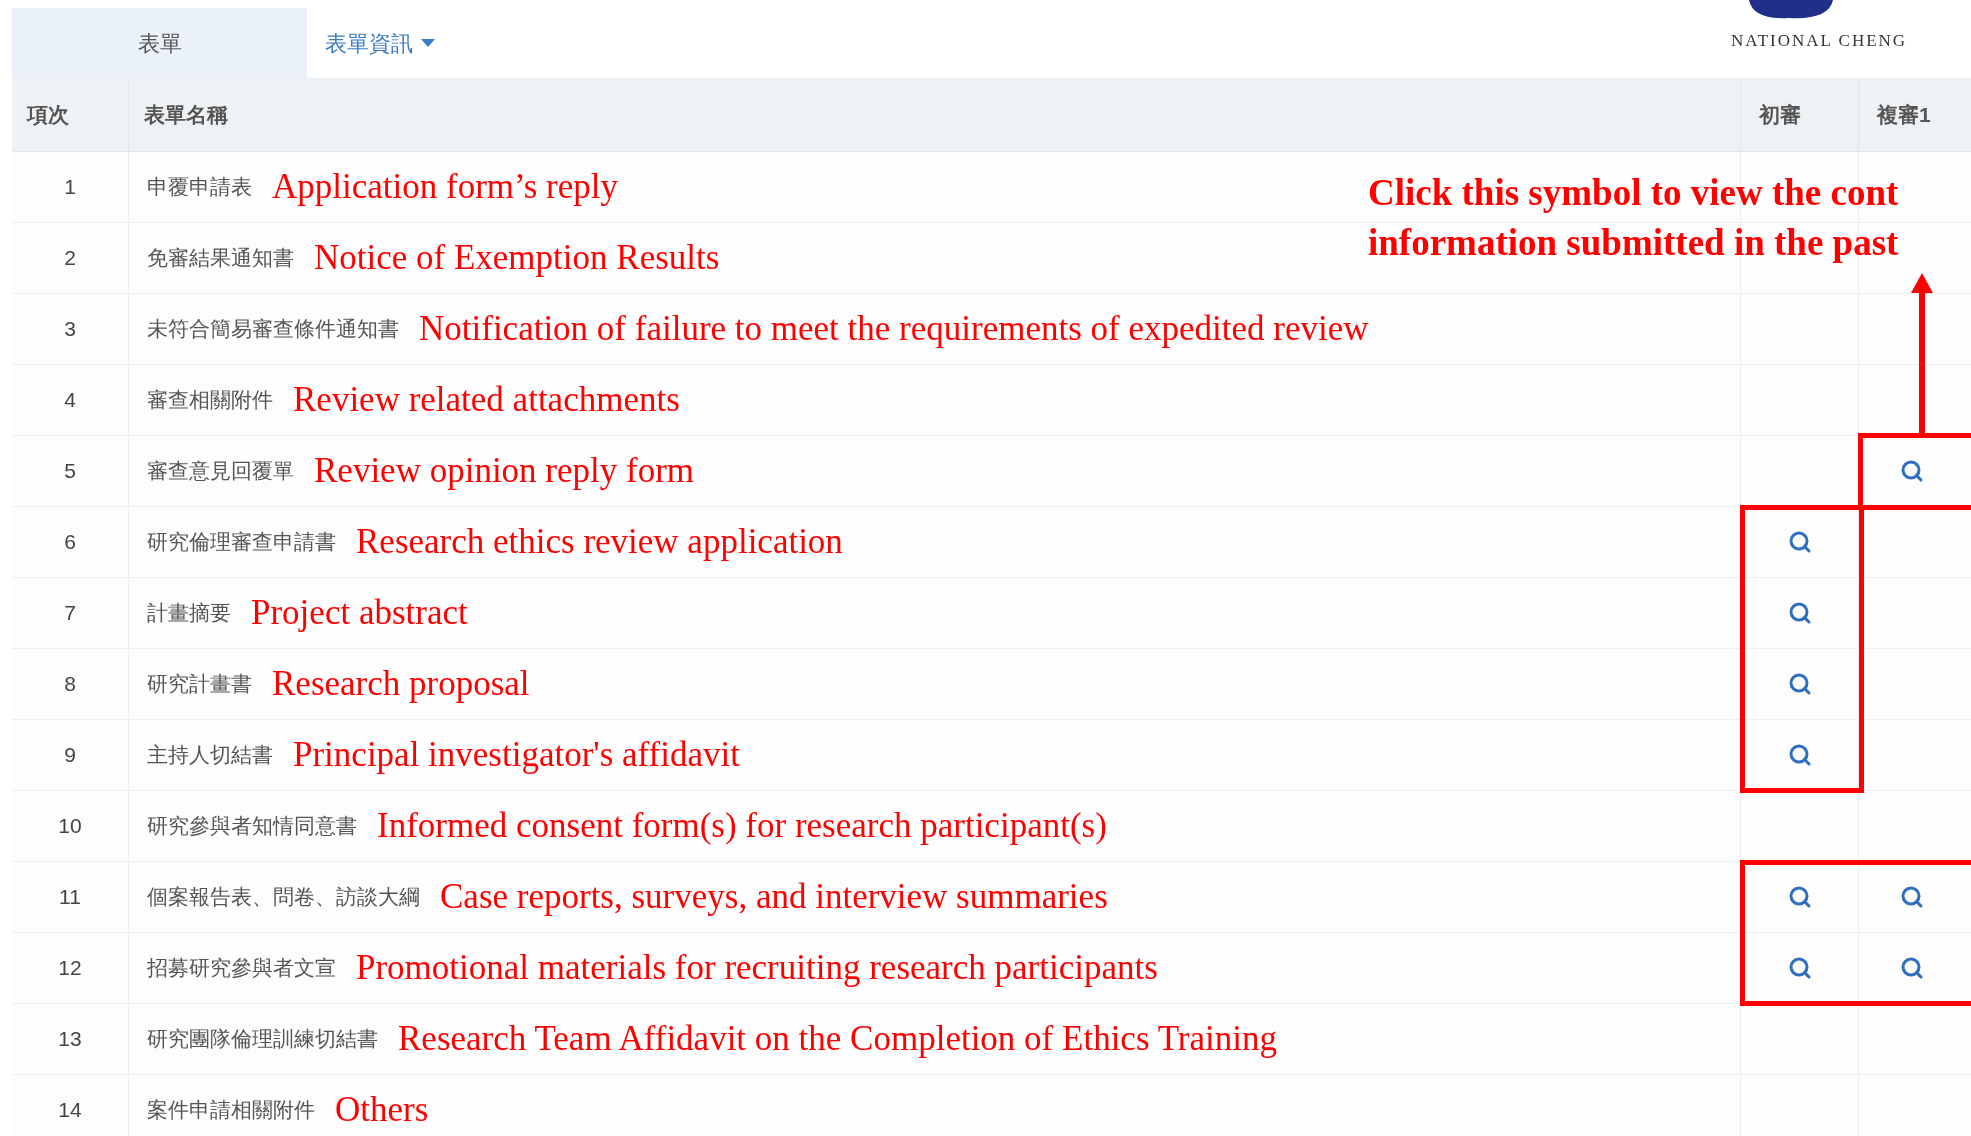 Image resolution: width=1971 pixels, height=1136 pixels. I want to click on annotation-text: Informed consent form(s) for research participant(s), so click(742, 825).